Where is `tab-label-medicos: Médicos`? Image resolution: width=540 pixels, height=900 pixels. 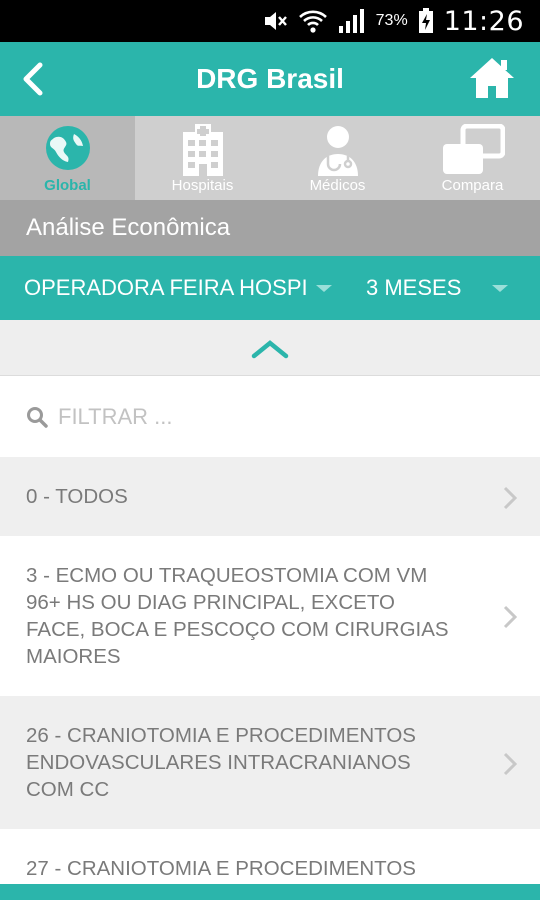
tab-label-medicos: Médicos is located at coordinates (337, 185).